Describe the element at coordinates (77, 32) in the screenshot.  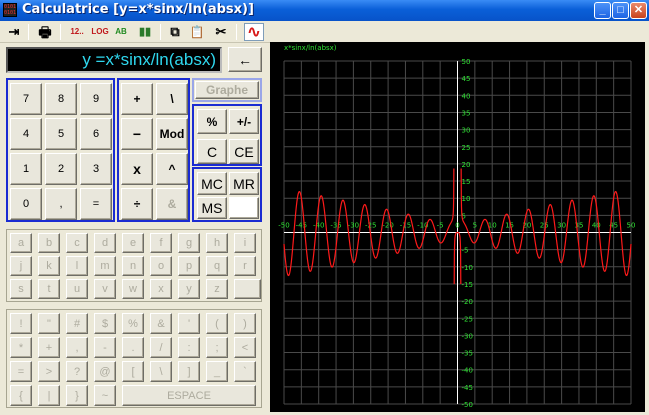
I see `decimal-format-button: 12..` at that location.